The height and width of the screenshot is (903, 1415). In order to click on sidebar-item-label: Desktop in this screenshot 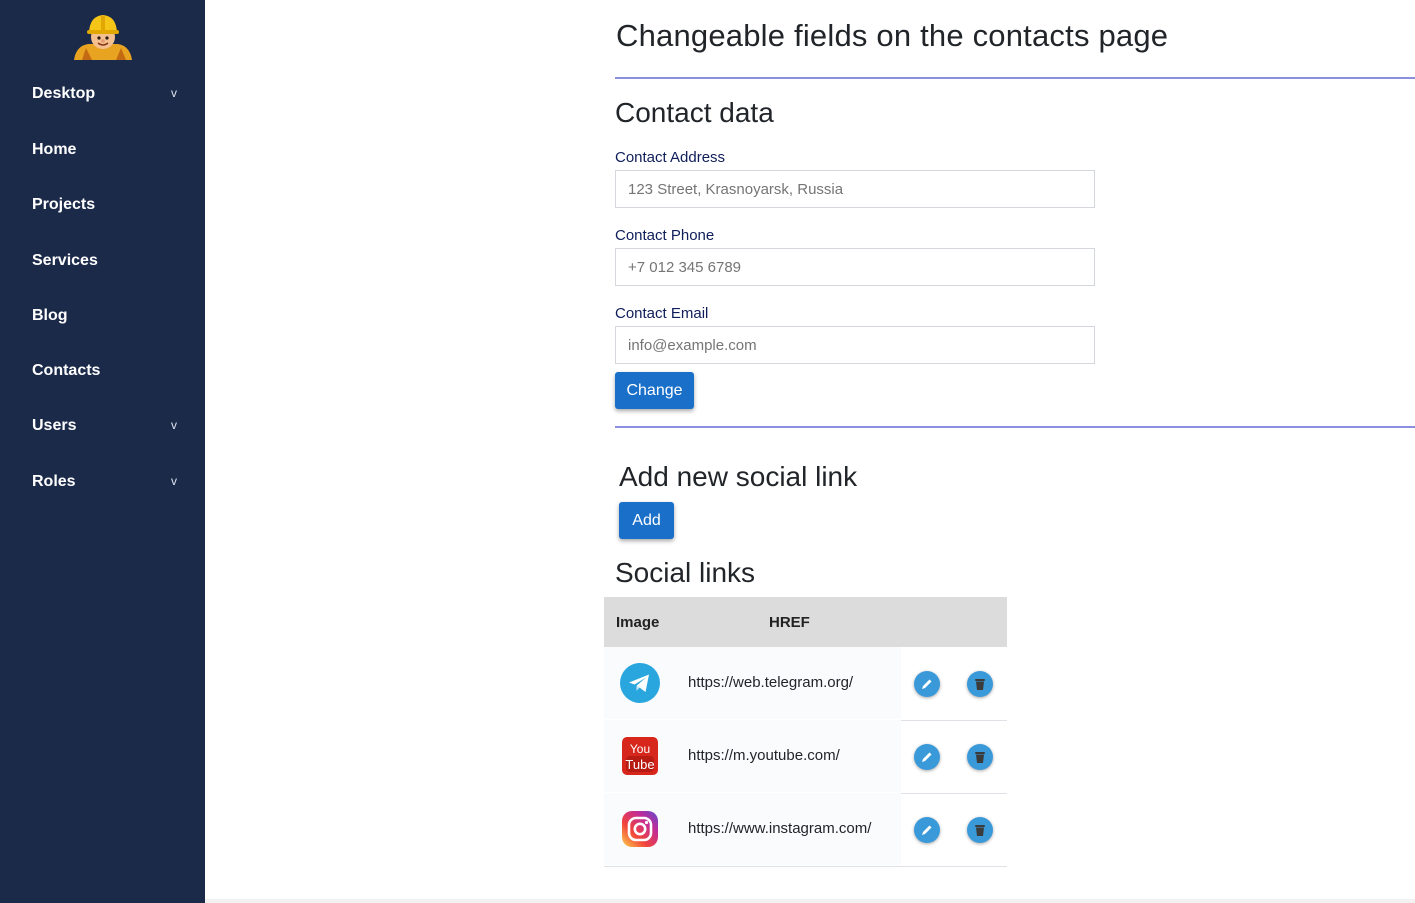, I will do `click(64, 93)`.